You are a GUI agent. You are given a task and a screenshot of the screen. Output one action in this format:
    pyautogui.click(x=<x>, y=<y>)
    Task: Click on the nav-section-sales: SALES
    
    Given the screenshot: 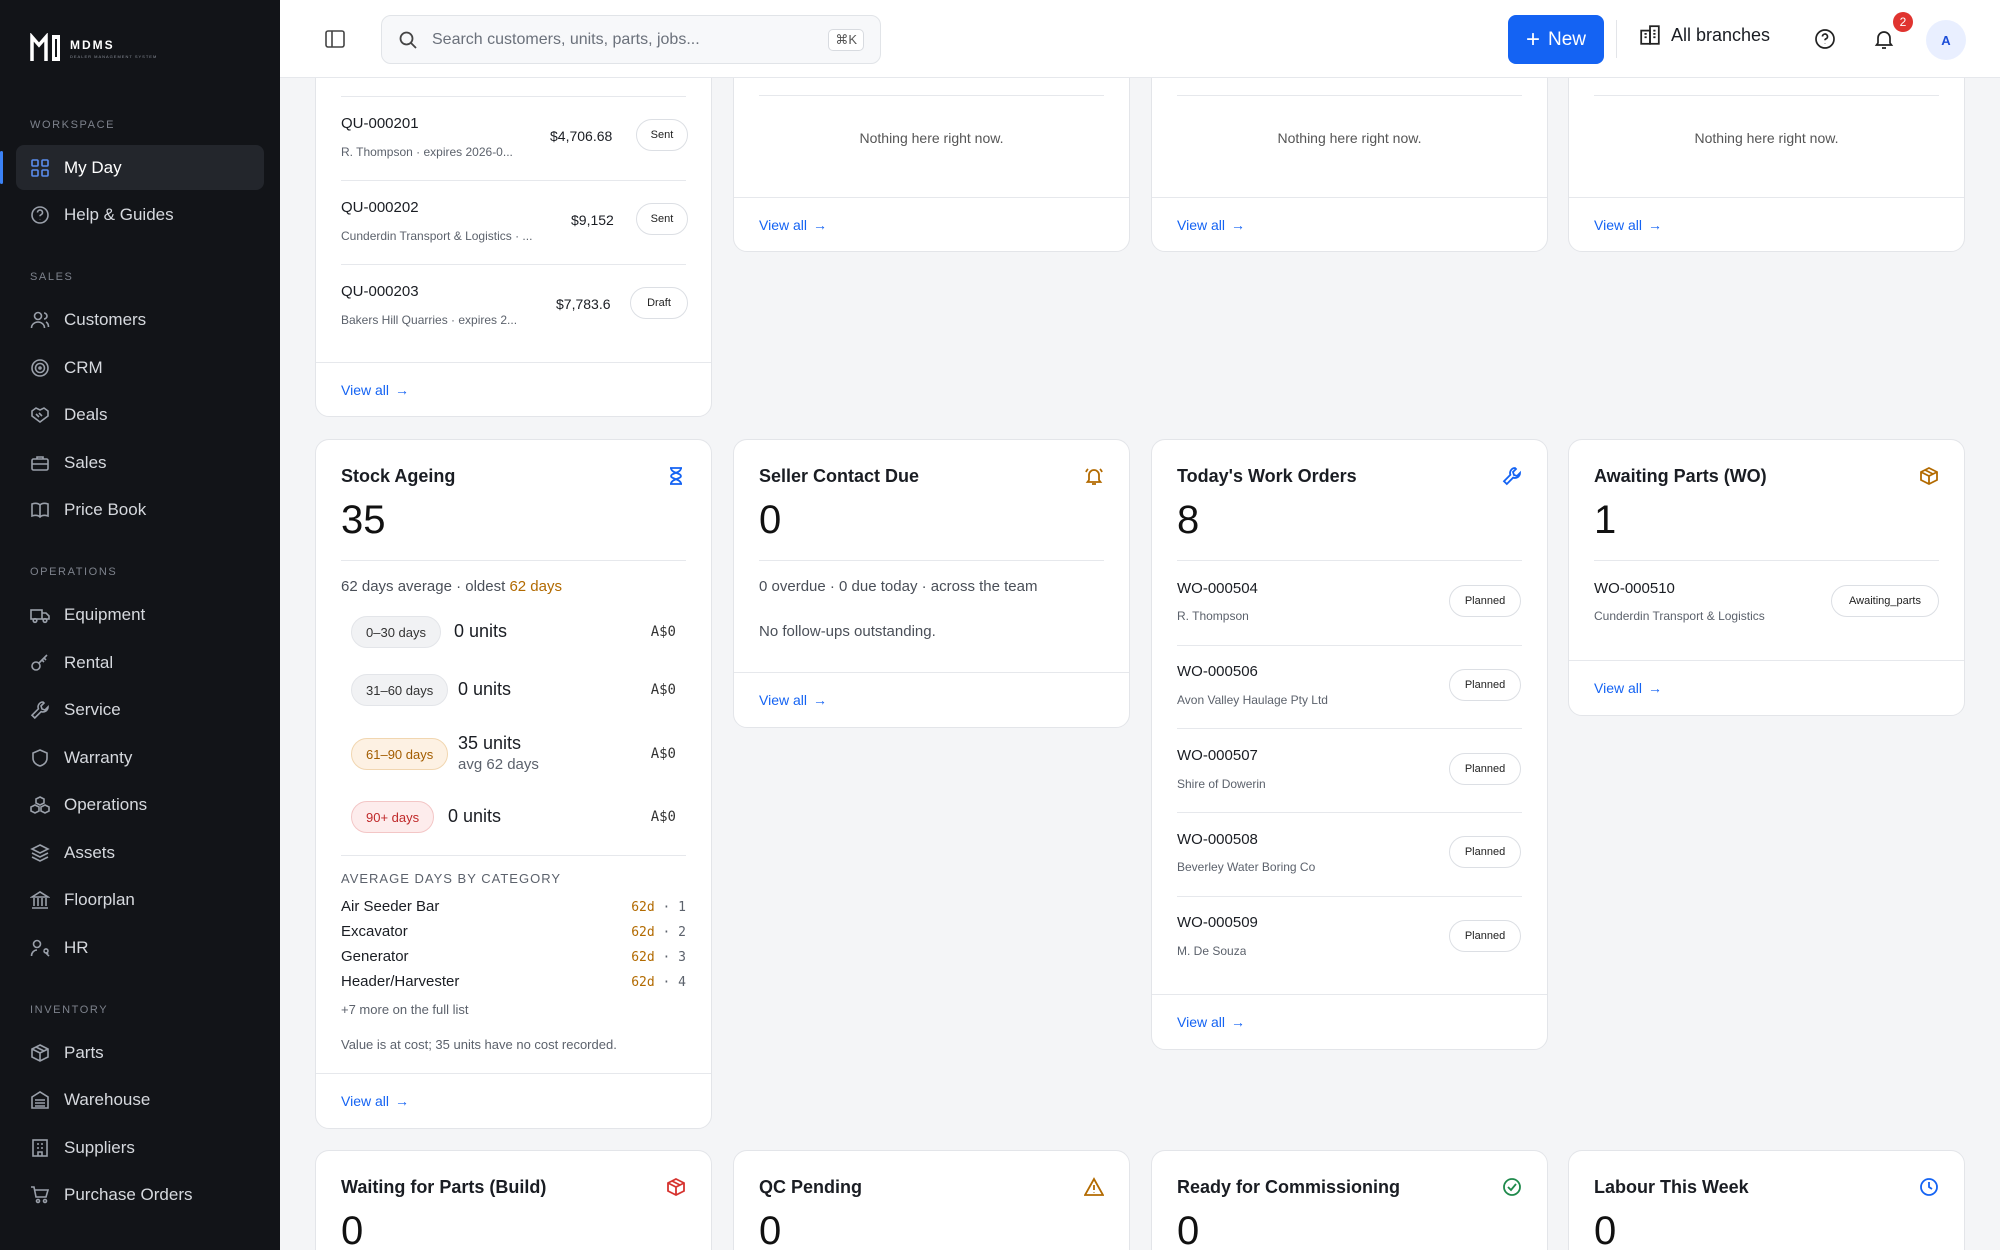 What is the action you would take?
    pyautogui.click(x=52, y=277)
    